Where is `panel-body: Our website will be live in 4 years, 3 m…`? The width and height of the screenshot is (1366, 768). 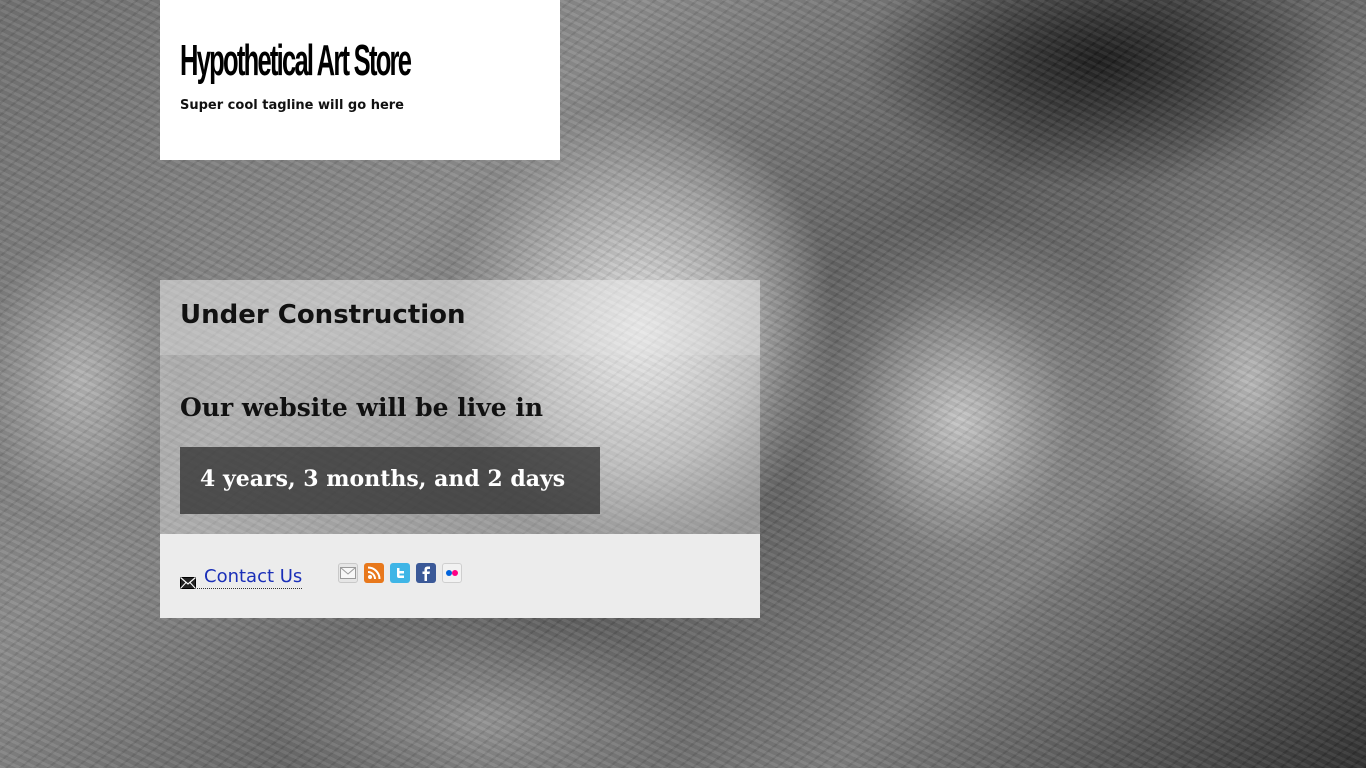
panel-body: Our website will be live in 4 years, 3 m… is located at coordinates (460, 444).